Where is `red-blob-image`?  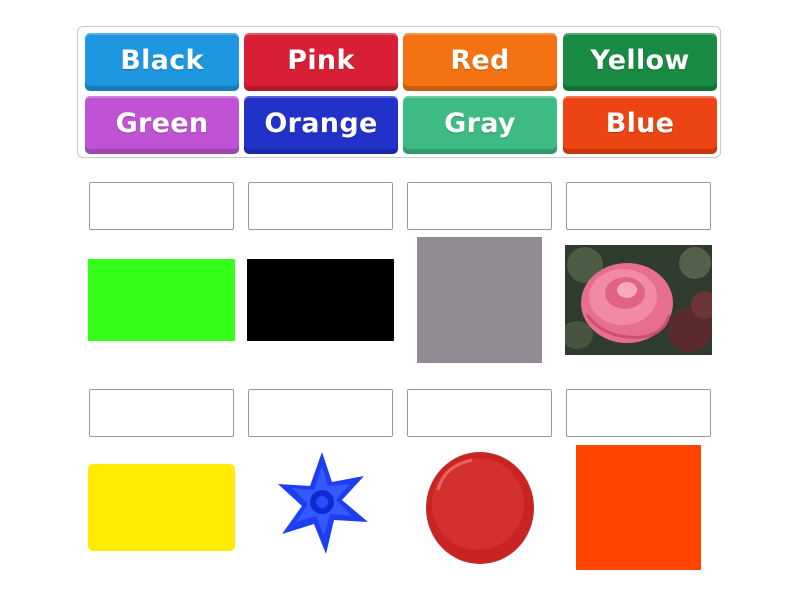 red-blob-image is located at coordinates (480, 508).